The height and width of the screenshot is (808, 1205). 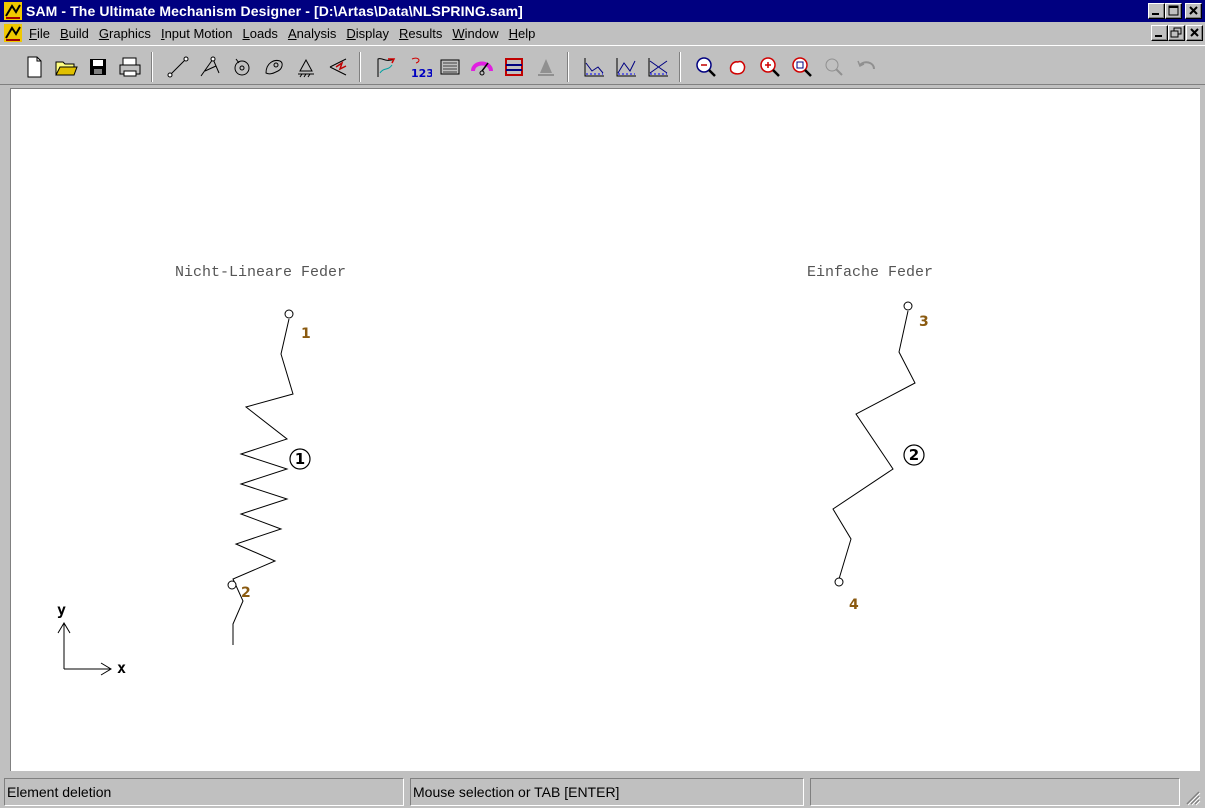 I want to click on x-axis-label: x, so click(x=121, y=668).